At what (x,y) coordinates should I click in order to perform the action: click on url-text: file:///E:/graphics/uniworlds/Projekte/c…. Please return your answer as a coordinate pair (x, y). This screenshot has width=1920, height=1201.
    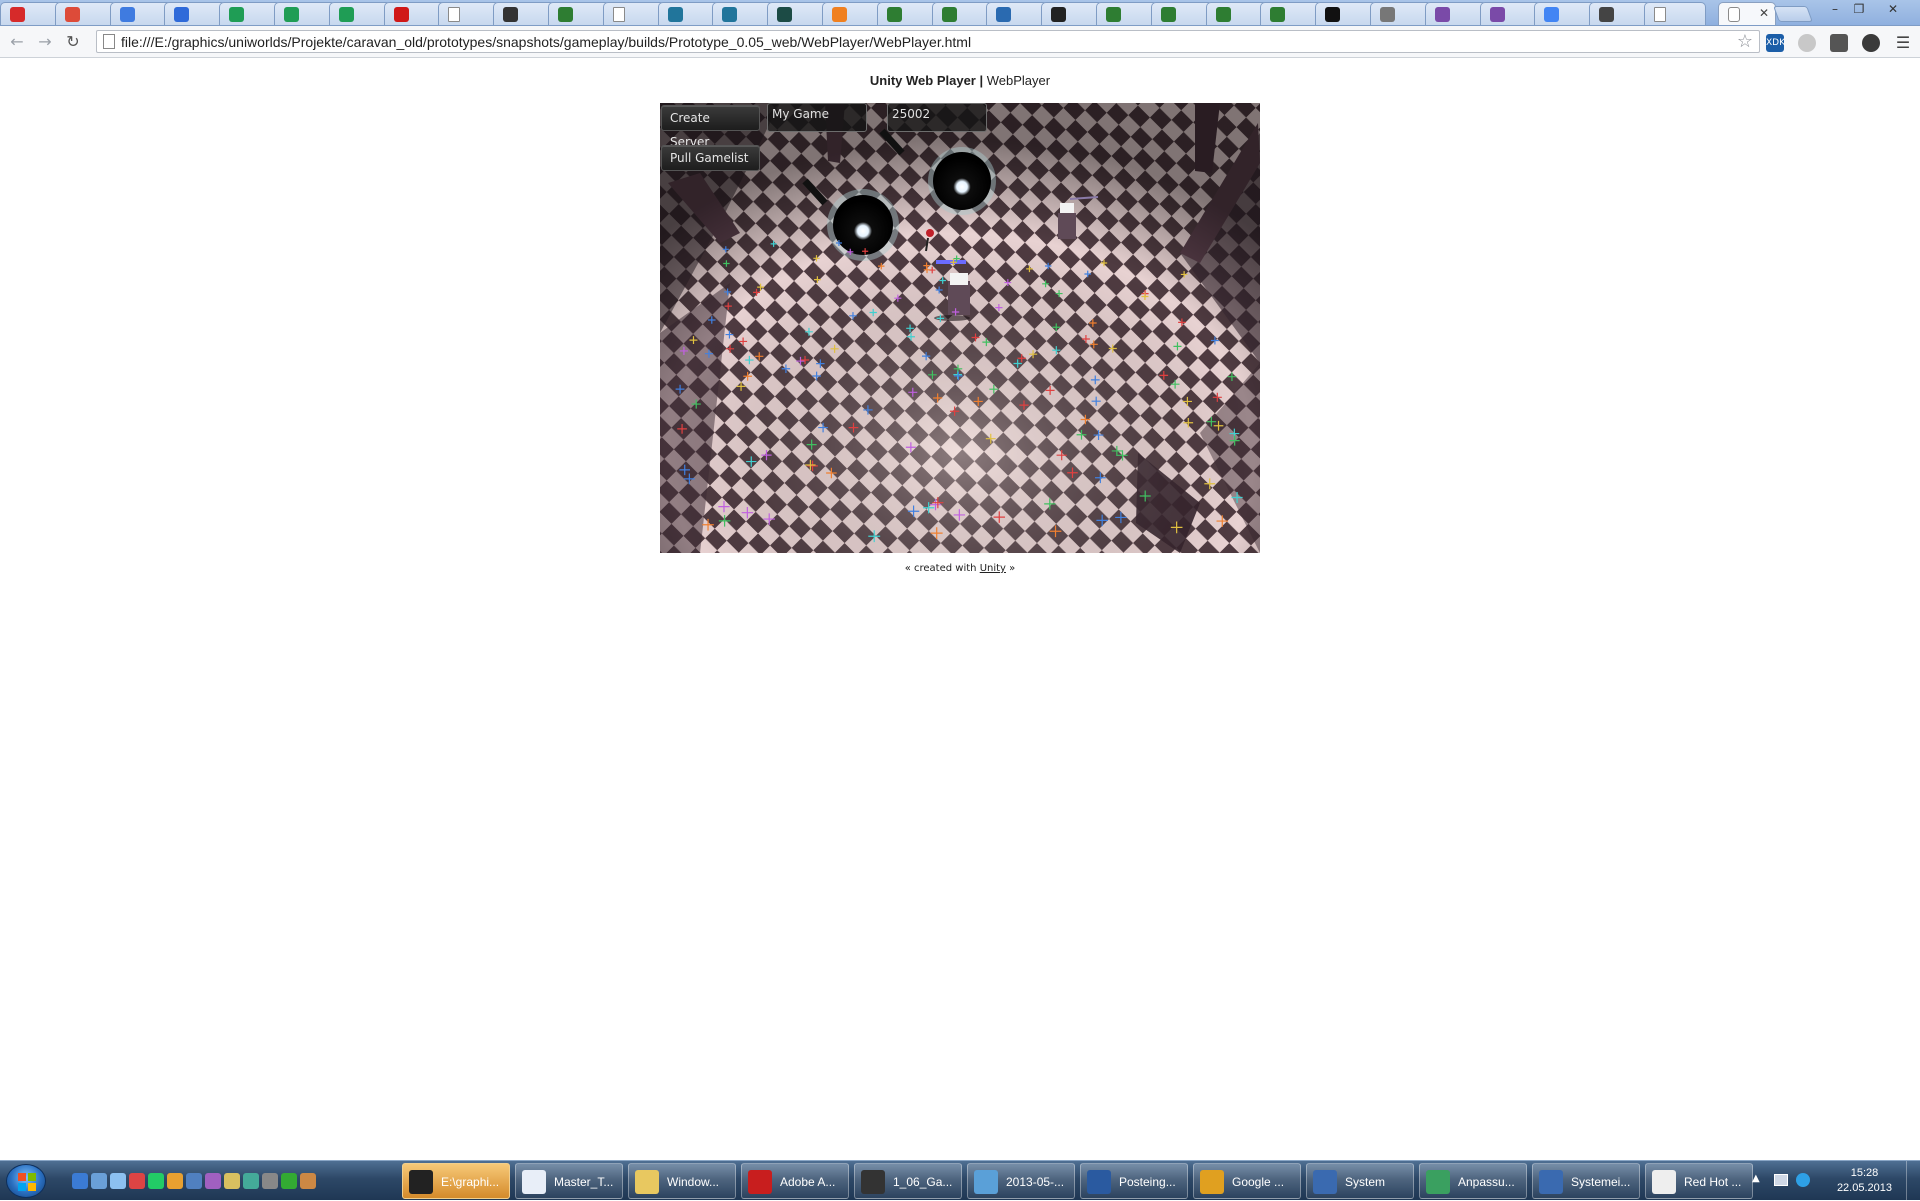
    Looking at the image, I should click on (546, 42).